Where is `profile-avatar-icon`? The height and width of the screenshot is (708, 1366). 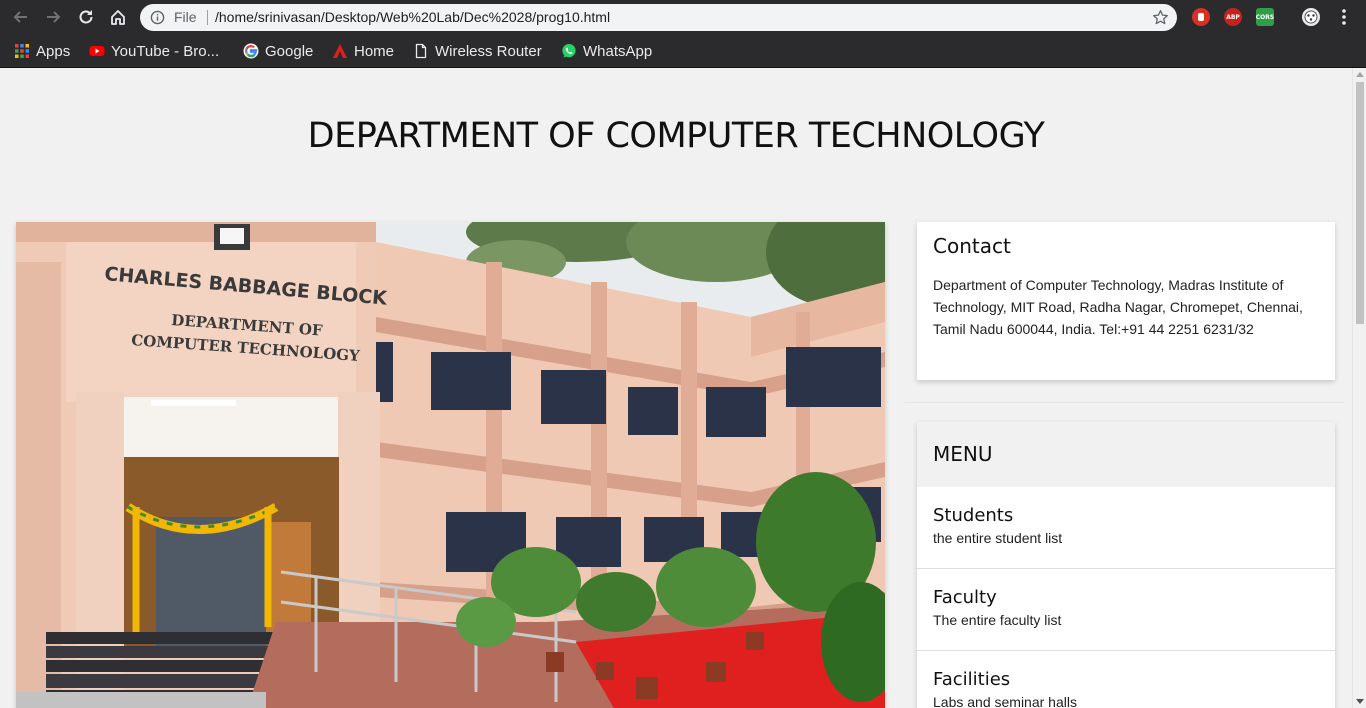 profile-avatar-icon is located at coordinates (1311, 17).